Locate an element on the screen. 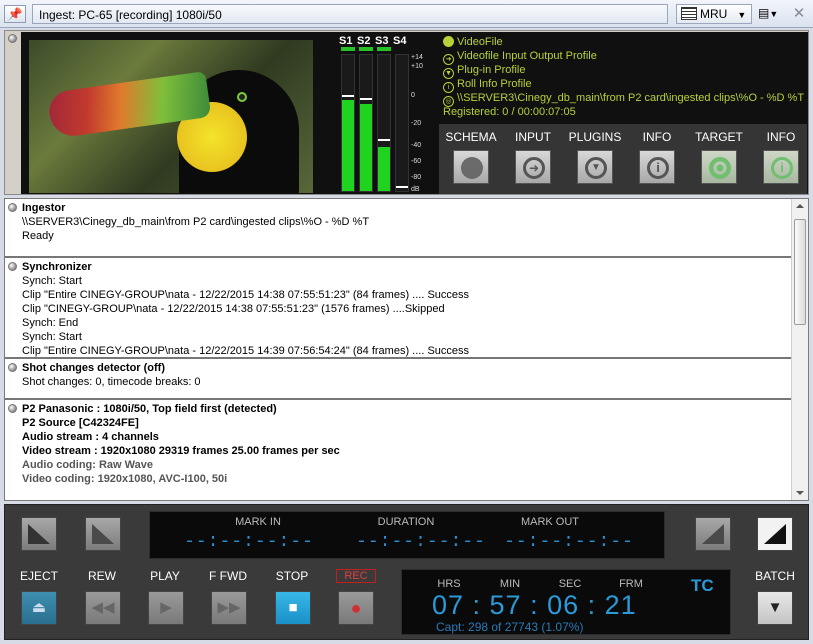 The image size is (813, 644). section-title: Shot changes detector (off) is located at coordinates (94, 368).